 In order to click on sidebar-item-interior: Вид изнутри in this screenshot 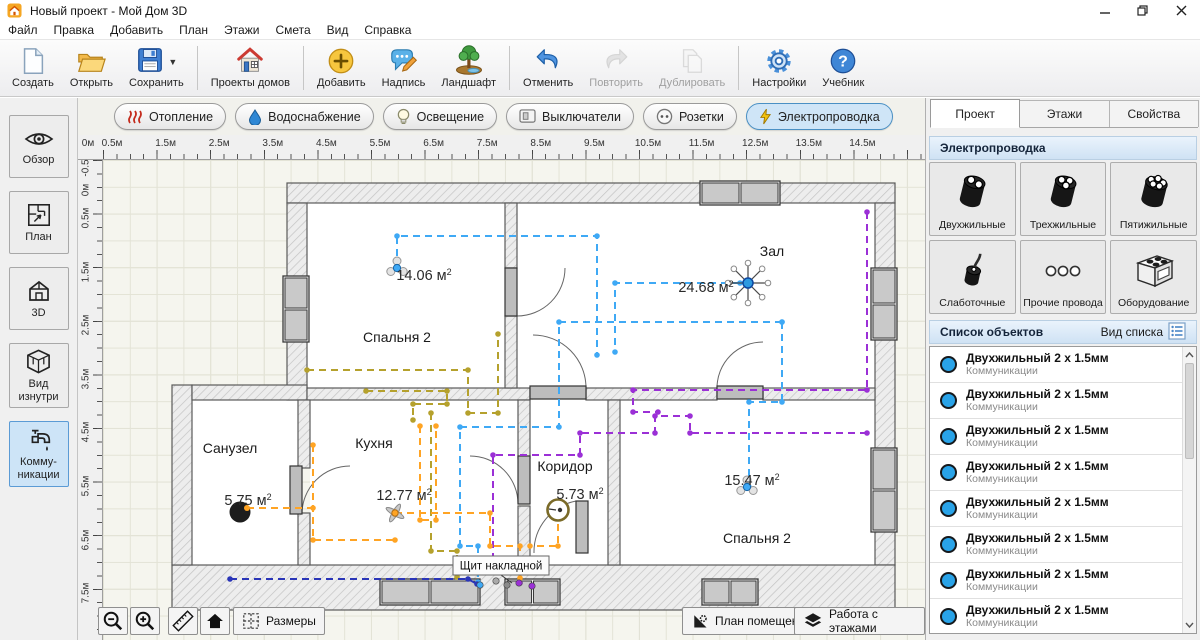, I will do `click(38, 376)`.